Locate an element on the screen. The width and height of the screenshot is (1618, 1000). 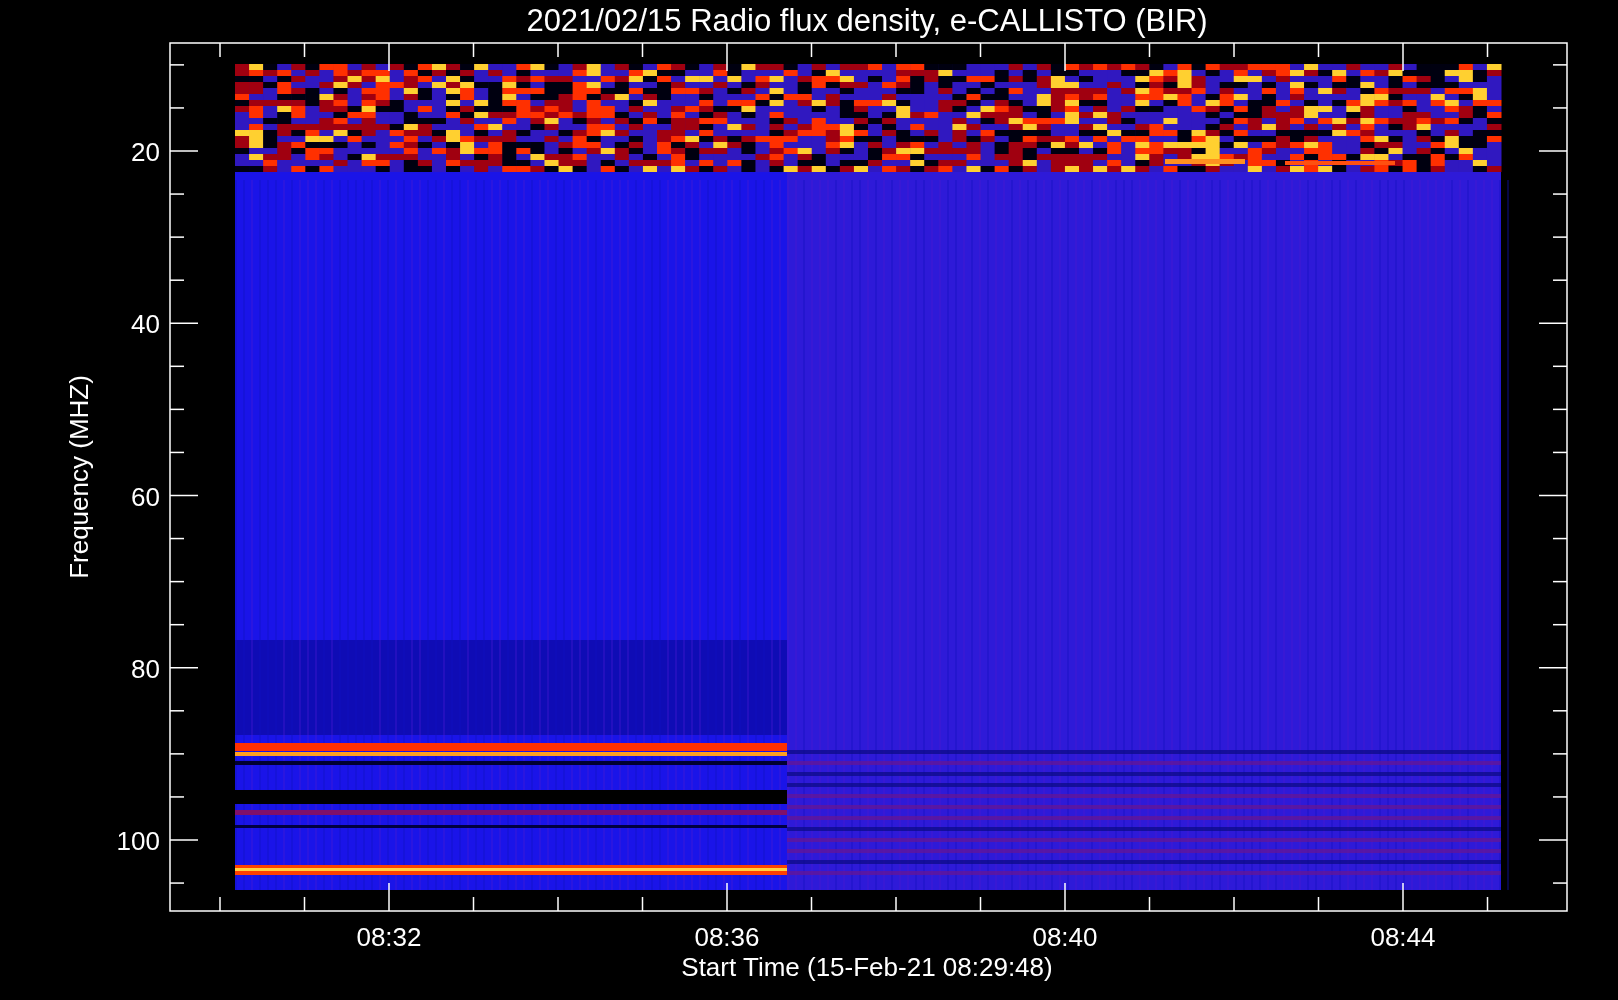
y-tick-label: 80 is located at coordinates (145, 668).